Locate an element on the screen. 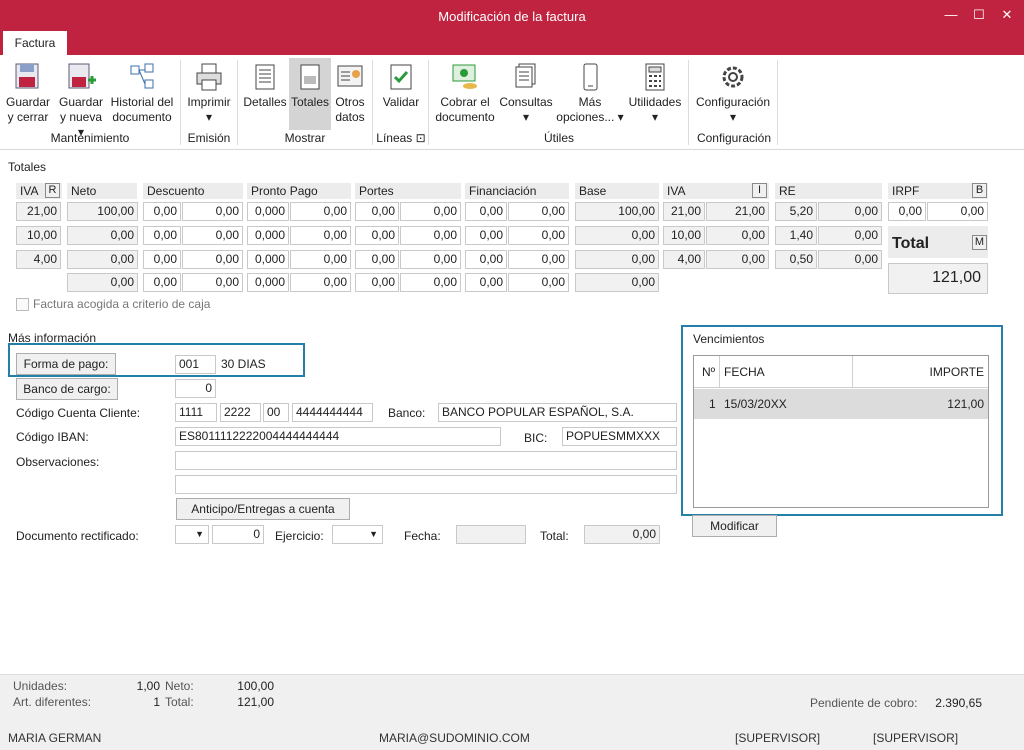  iban-value: ES8011112222004444444444 is located at coordinates (338, 436).